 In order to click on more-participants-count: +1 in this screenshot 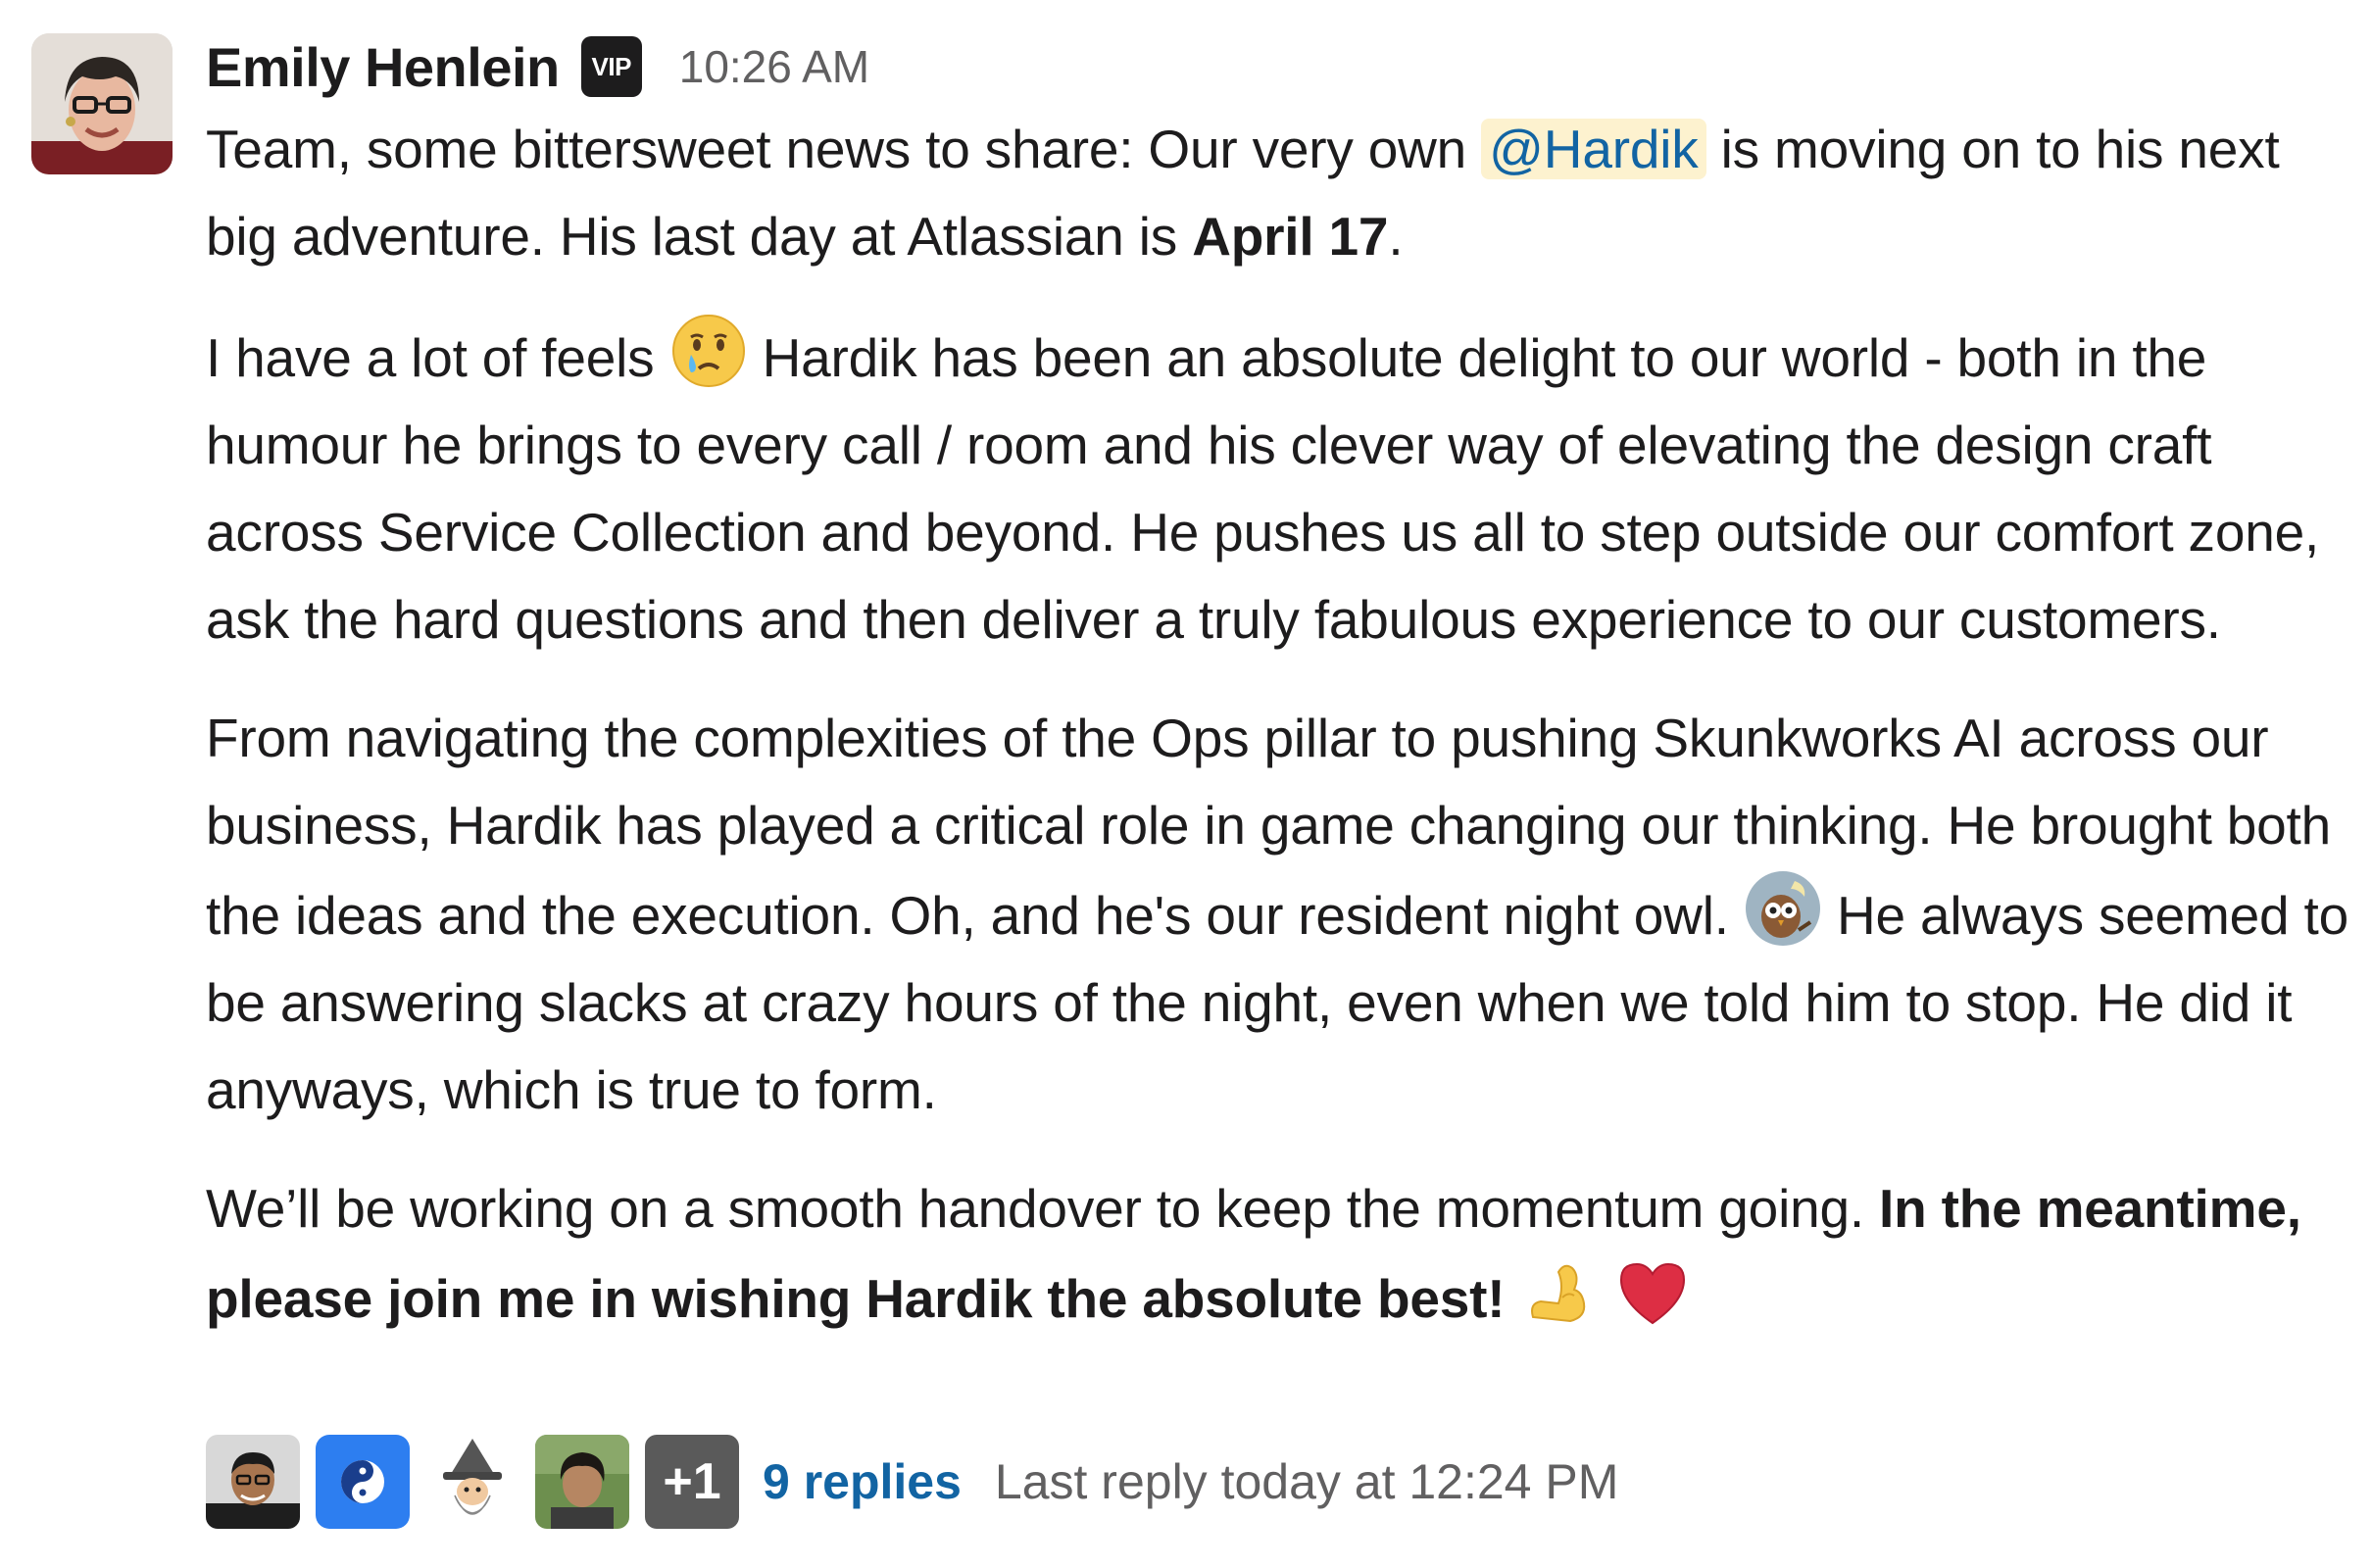, I will do `click(692, 1482)`.